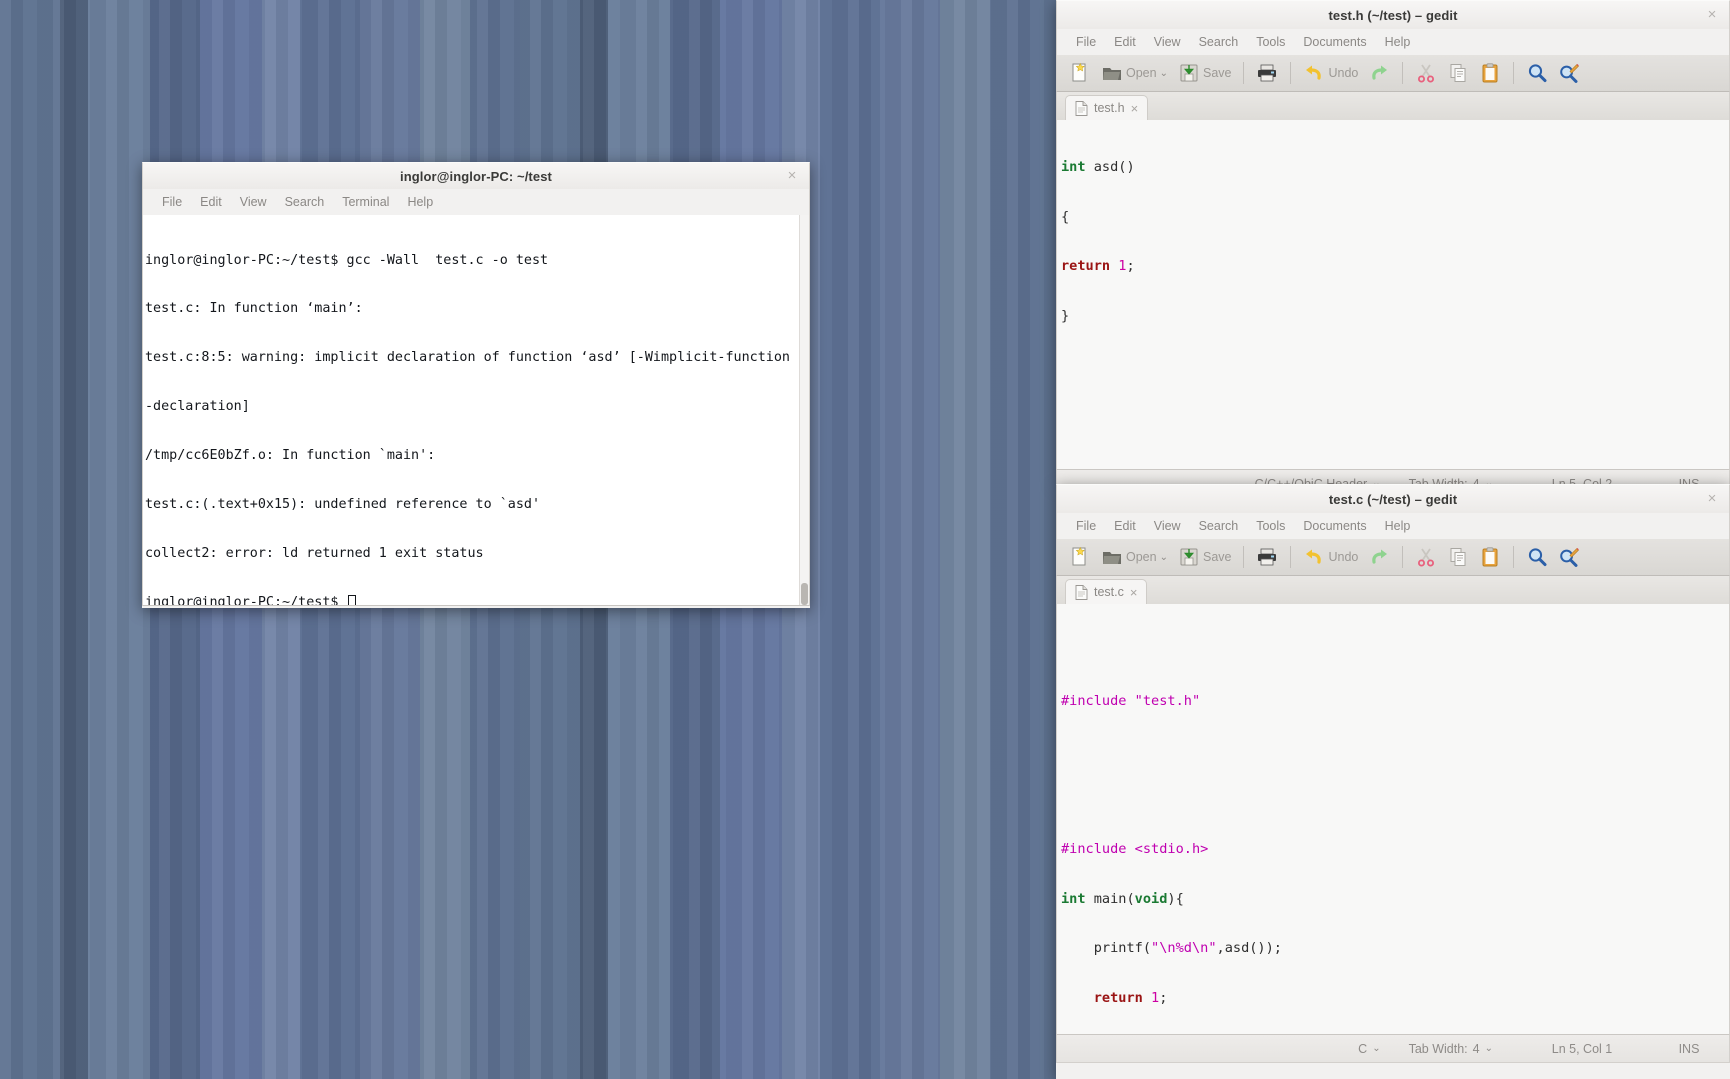 This screenshot has height=1079, width=1730. I want to click on open-folder-icon, so click(1112, 73).